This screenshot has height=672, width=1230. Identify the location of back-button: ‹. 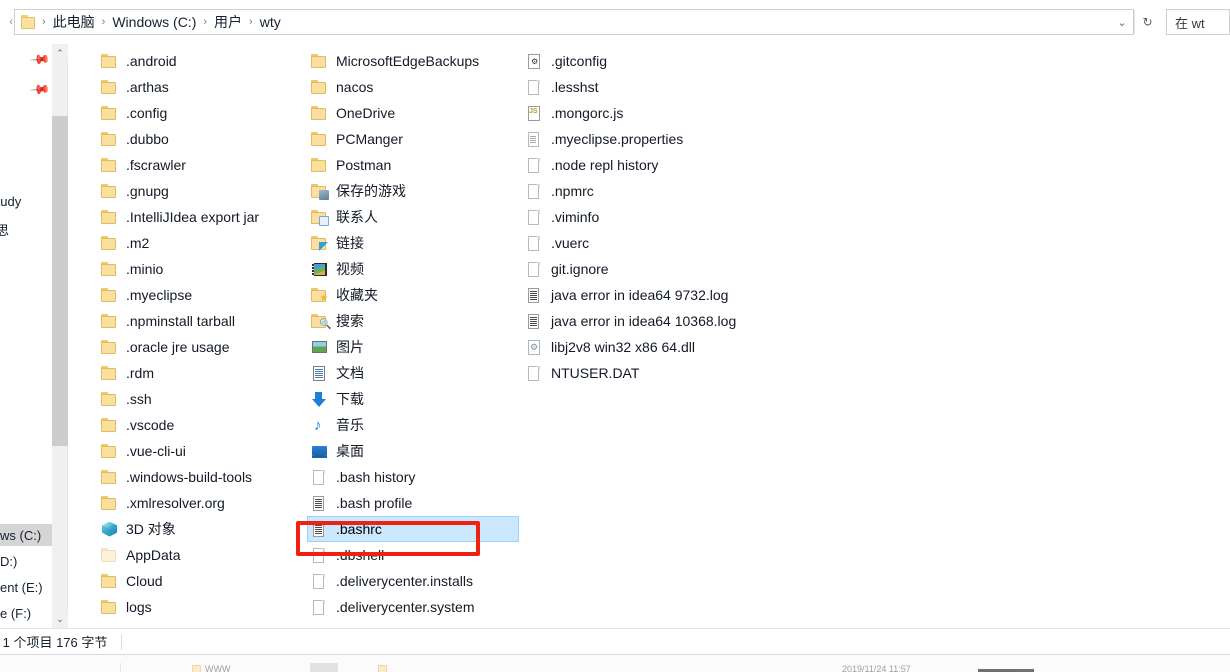
(7, 22).